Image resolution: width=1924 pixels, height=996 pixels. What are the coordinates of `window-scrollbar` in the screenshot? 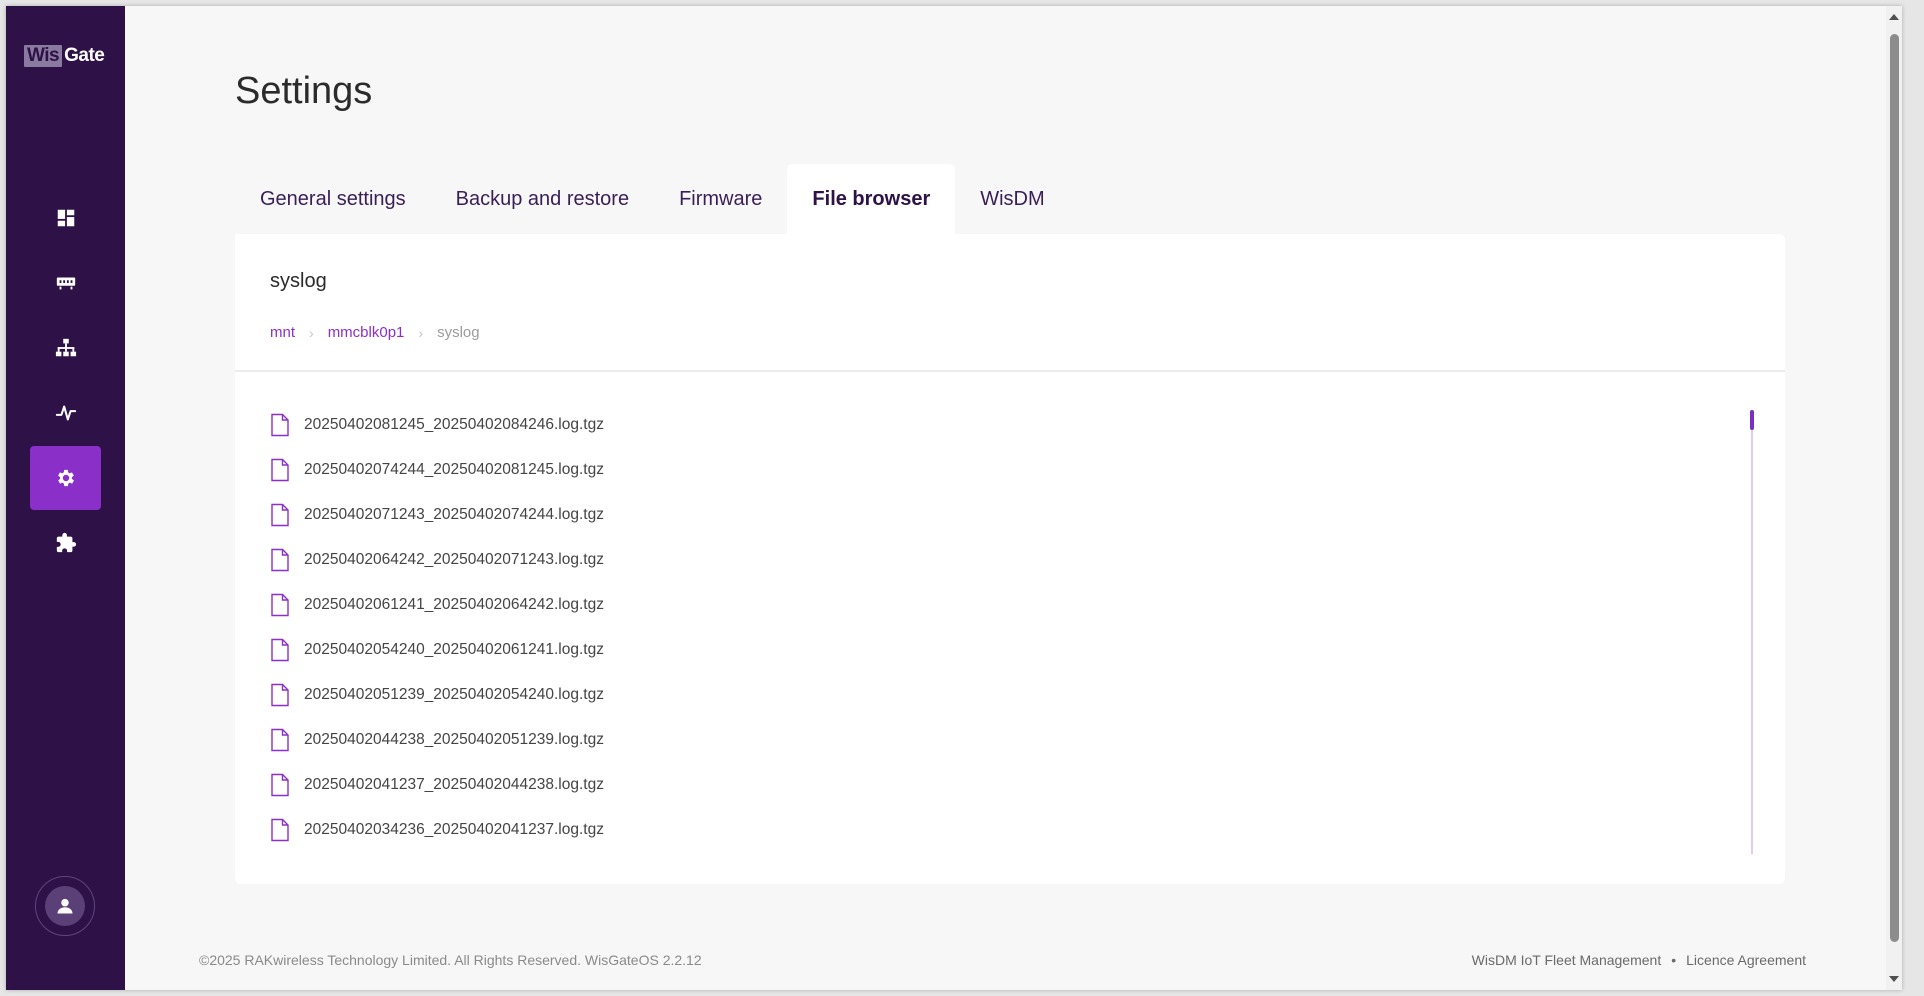 It's located at (1894, 498).